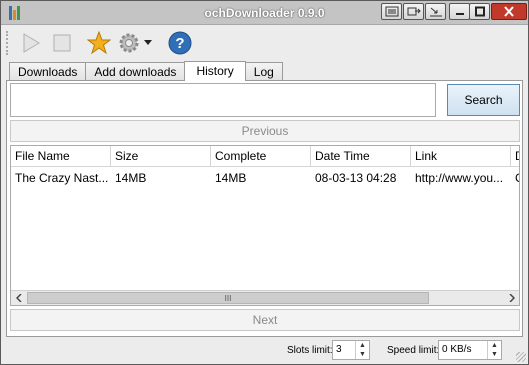 Image resolution: width=529 pixels, height=365 pixels. I want to click on previous-button: Previous, so click(265, 131).